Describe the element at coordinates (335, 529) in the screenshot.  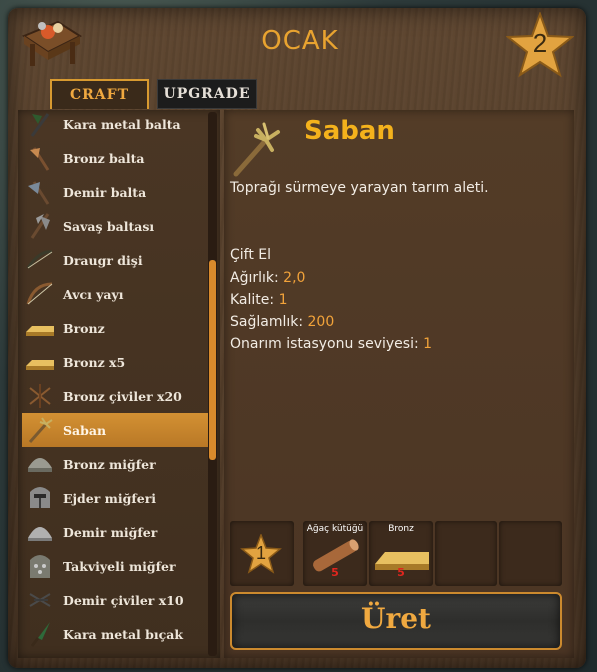
I see `requirement-name: Ağaç kütüğü` at that location.